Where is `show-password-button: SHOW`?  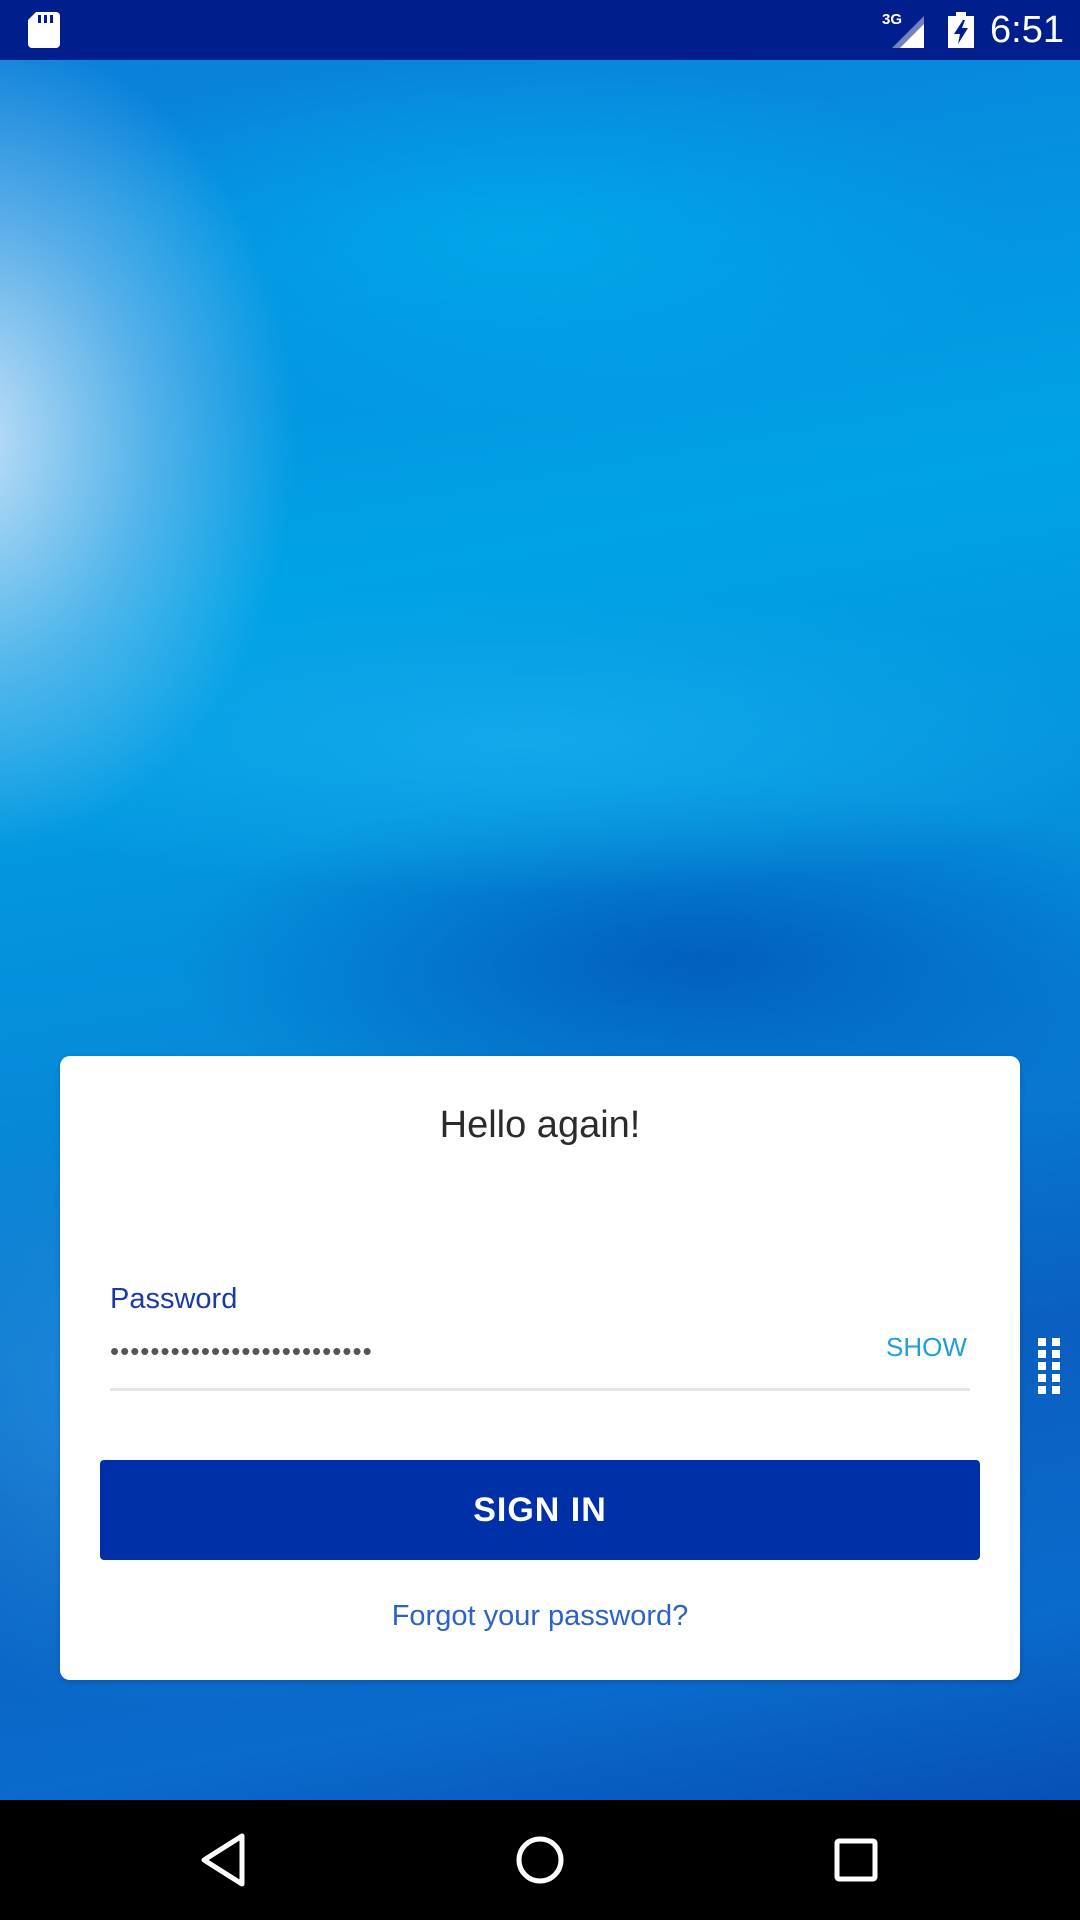 show-password-button: SHOW is located at coordinates (926, 1347).